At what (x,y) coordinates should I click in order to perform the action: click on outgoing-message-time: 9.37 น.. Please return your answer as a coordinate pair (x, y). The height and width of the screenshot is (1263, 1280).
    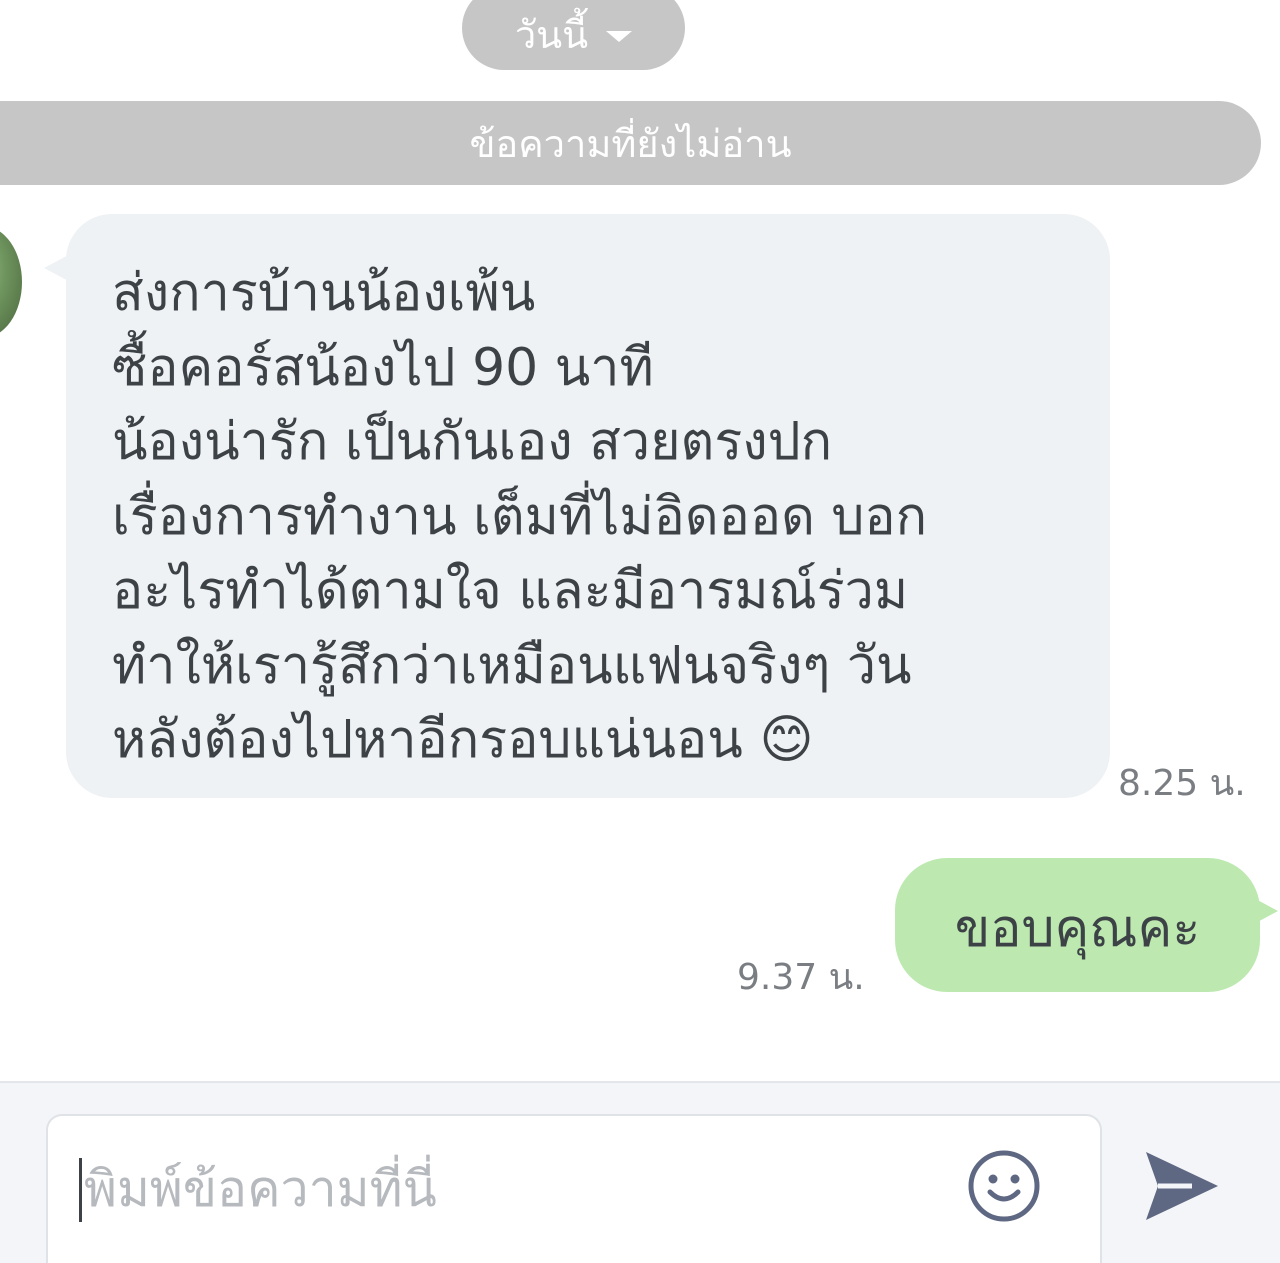
    Looking at the image, I should click on (801, 977).